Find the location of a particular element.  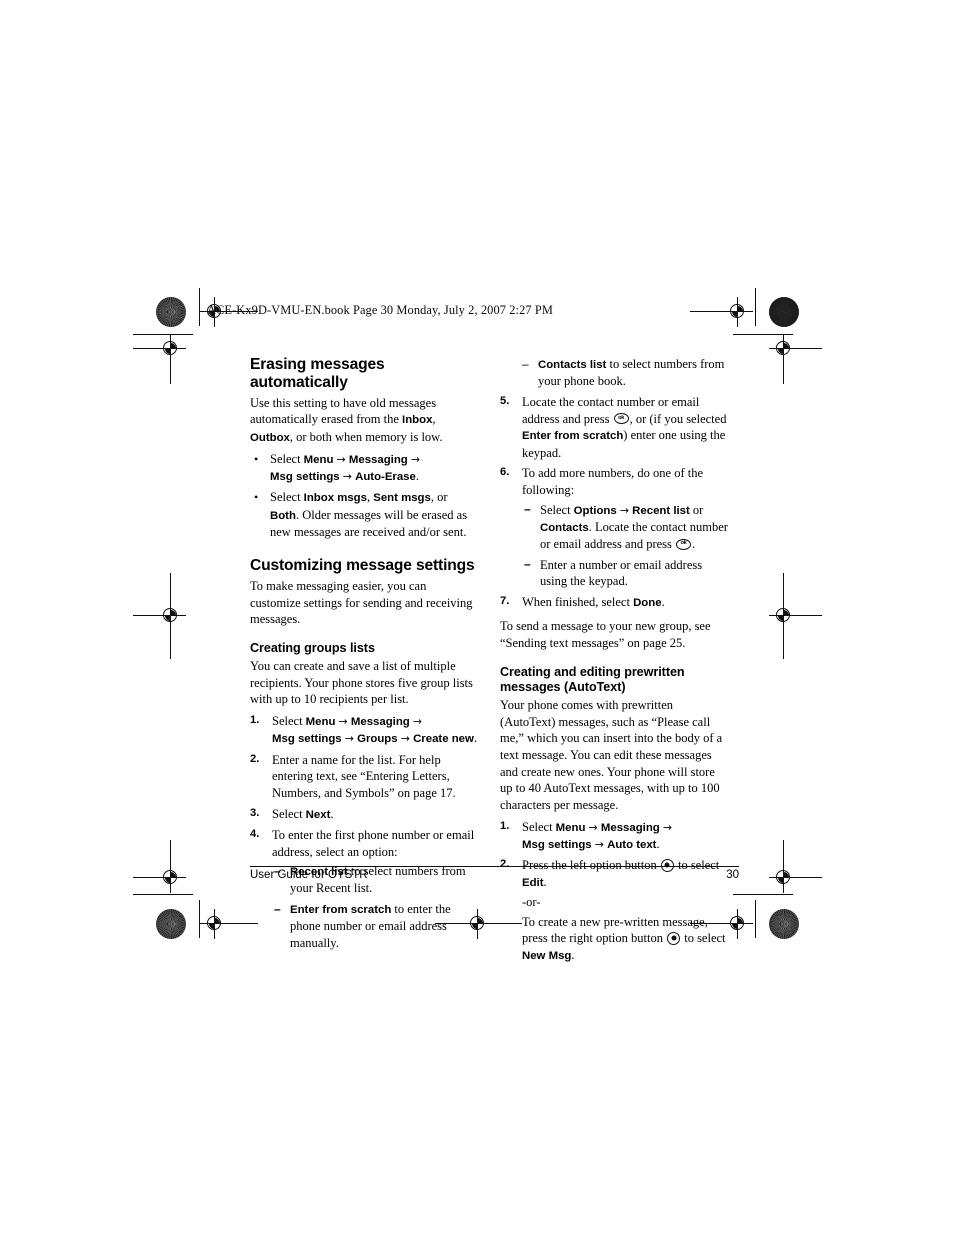

ui-term-contacts: Contacts is located at coordinates (564, 527).